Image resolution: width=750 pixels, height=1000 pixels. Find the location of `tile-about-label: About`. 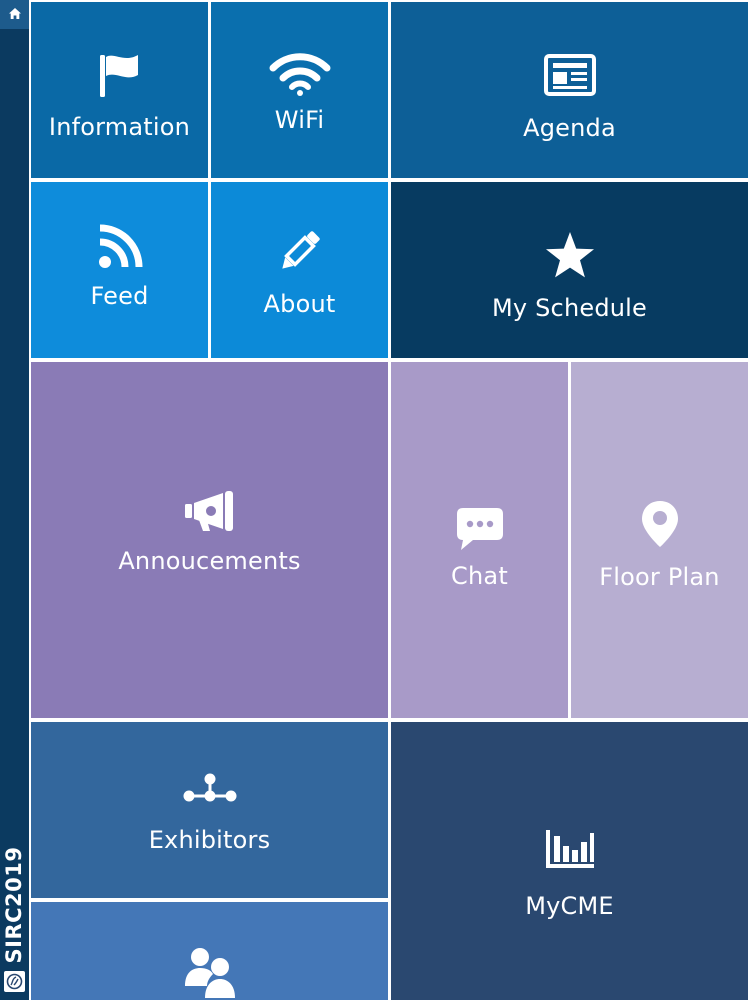

tile-about-label: About is located at coordinates (299, 304).